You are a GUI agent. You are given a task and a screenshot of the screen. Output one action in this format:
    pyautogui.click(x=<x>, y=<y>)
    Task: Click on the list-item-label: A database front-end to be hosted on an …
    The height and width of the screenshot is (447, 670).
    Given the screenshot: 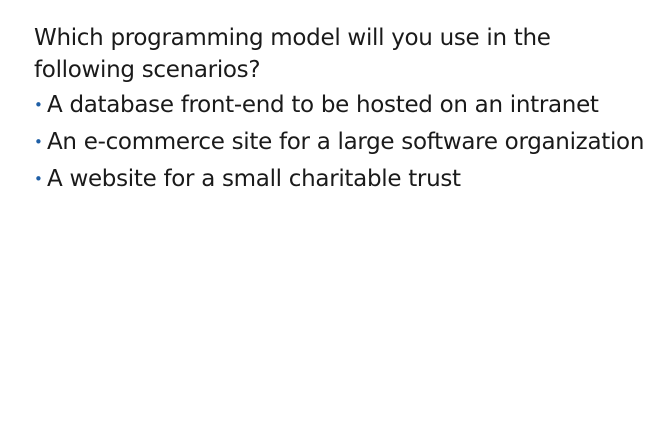 What is the action you would take?
    pyautogui.click(x=323, y=105)
    